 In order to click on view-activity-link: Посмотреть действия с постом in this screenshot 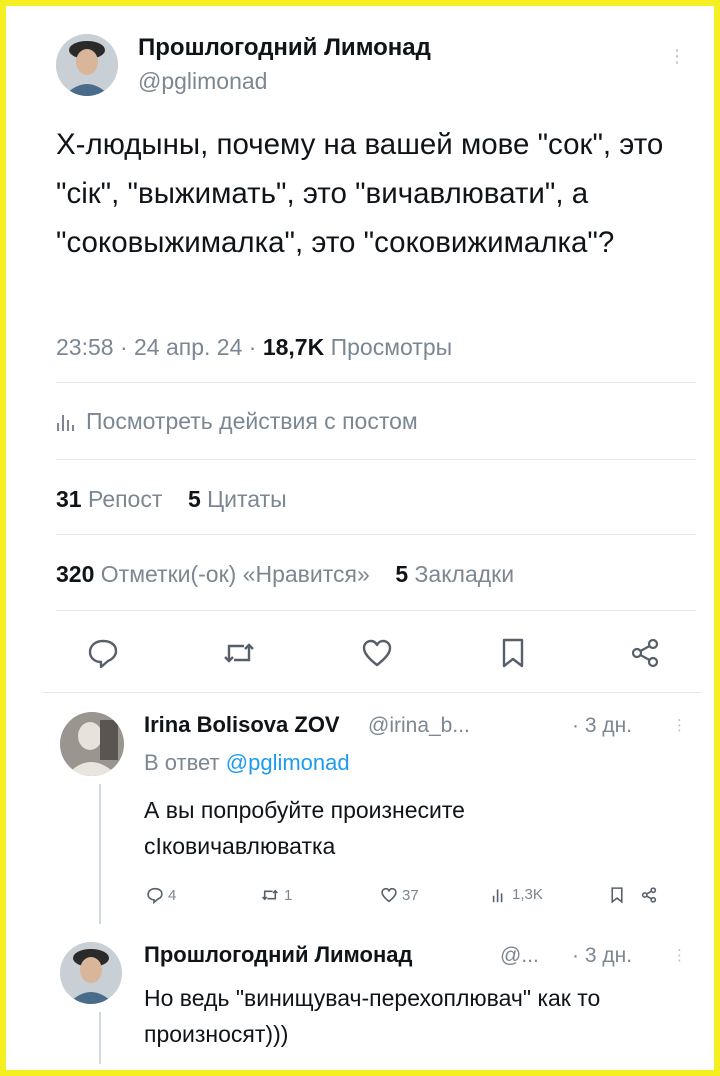, I will do `click(237, 421)`.